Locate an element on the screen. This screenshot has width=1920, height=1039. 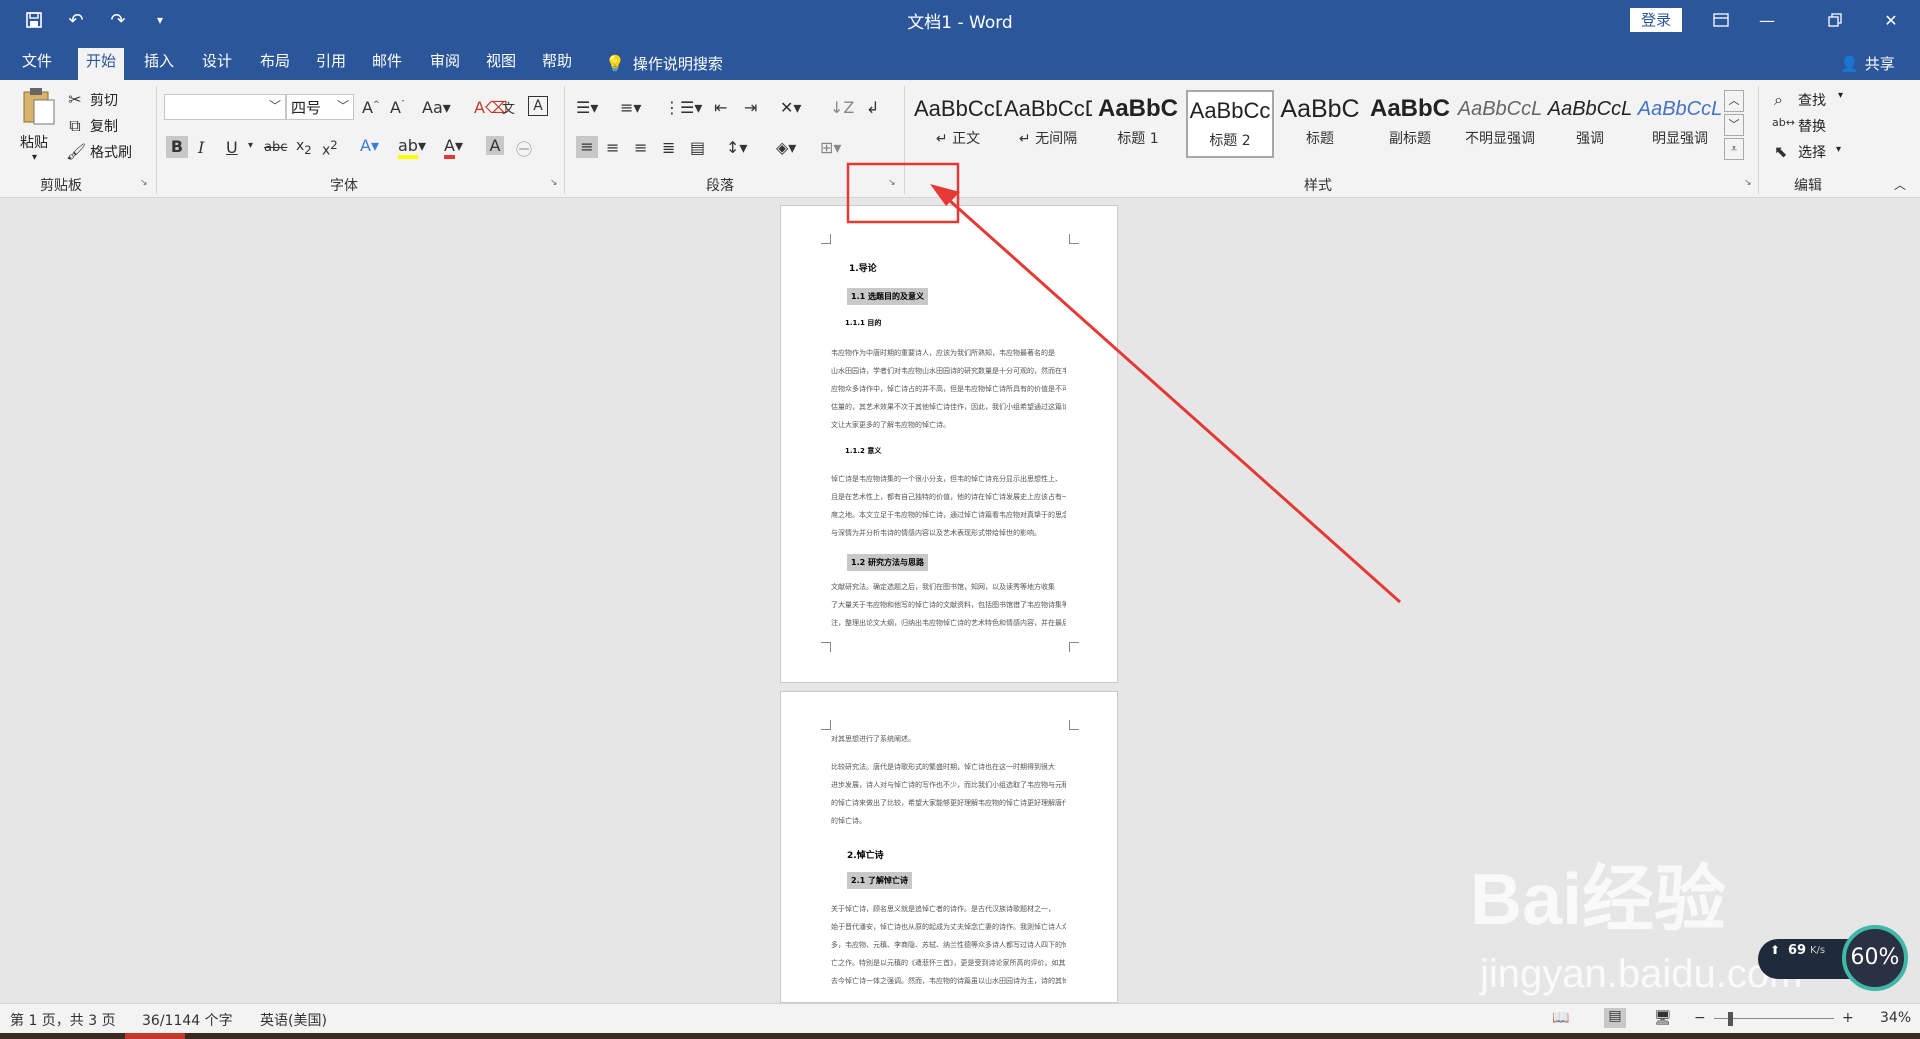
read-mode-icon: 📖 is located at coordinates (1560, 1018).